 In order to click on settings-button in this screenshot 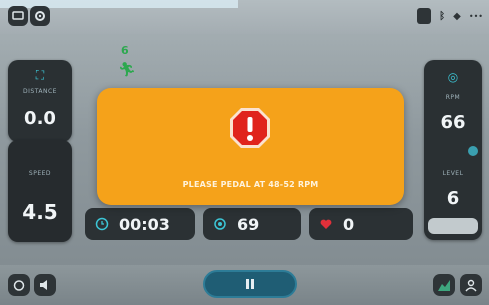, I will do `click(40, 16)`.